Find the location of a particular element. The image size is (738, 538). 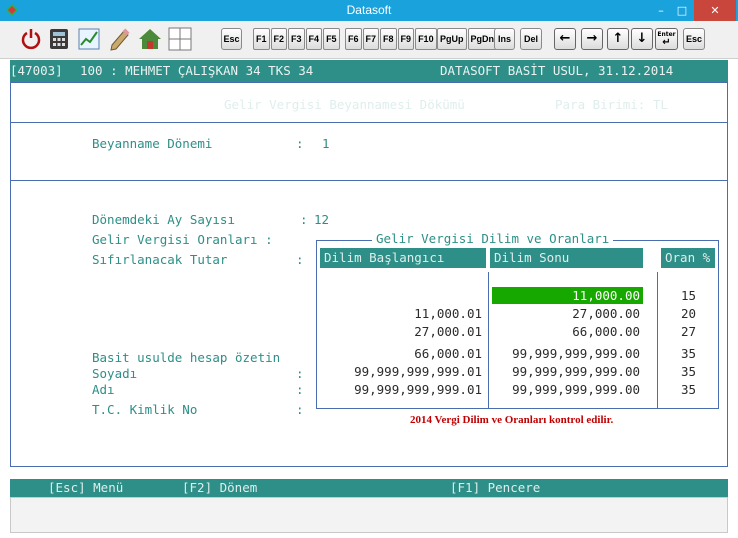

status-f1-pencere: [F1] Pencere is located at coordinates (495, 488).